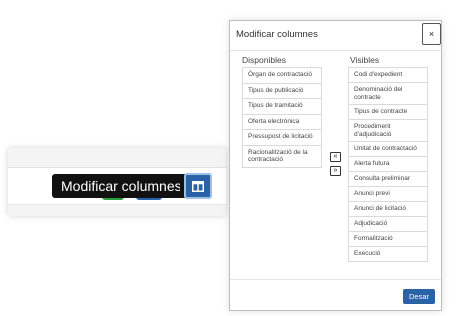 This screenshot has width=456, height=316. I want to click on visible-column-item: Consulta preliminar, so click(388, 179).